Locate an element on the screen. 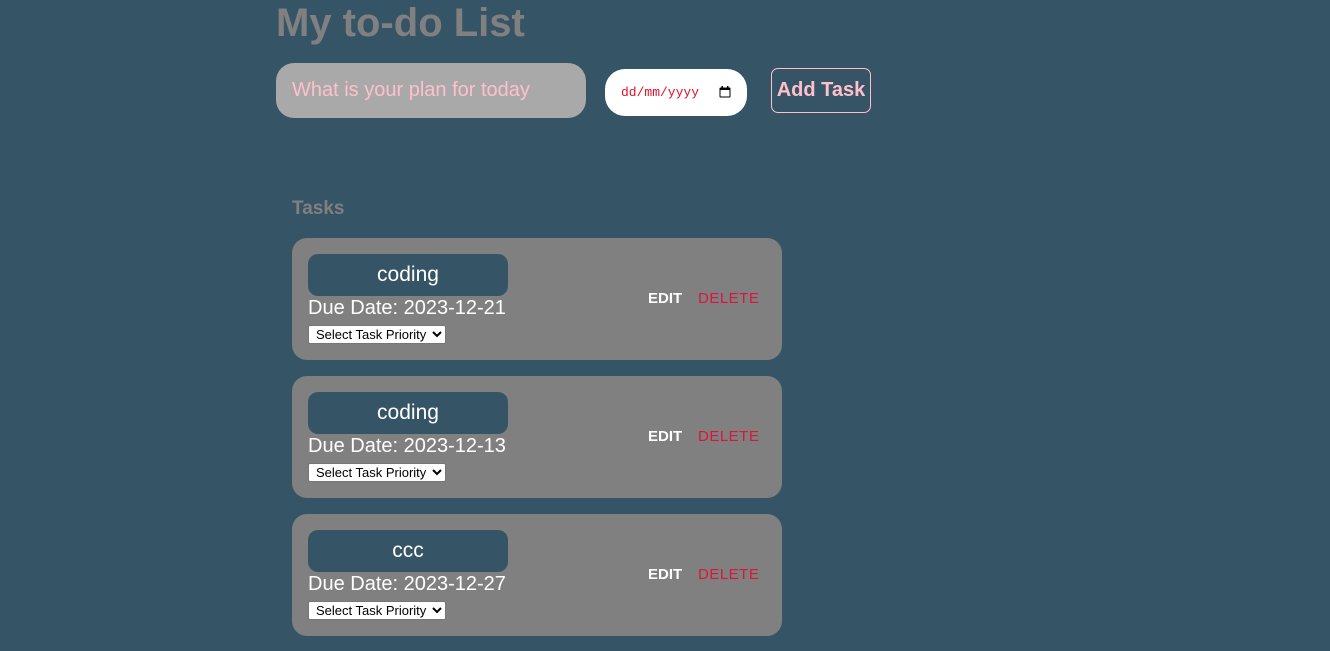  due-date-input: dd/mm/yyyy is located at coordinates (676, 92).